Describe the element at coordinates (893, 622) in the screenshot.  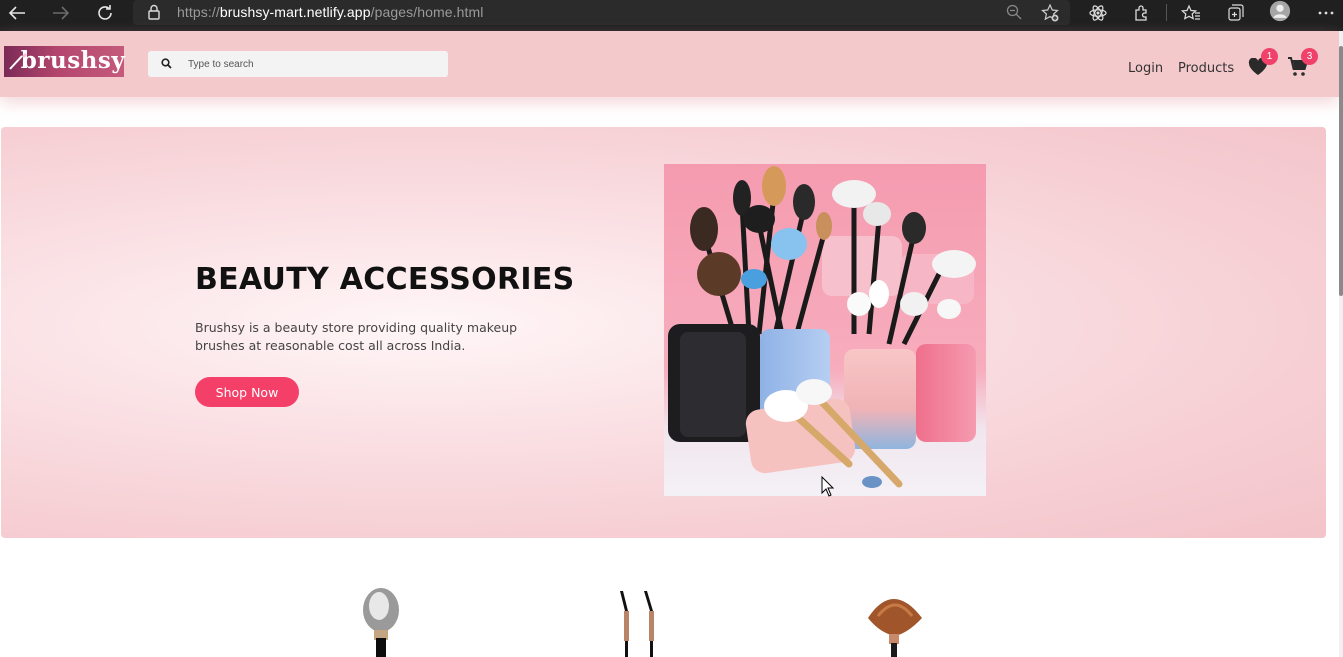
I see `product-fan-brush-thumbnail` at that location.